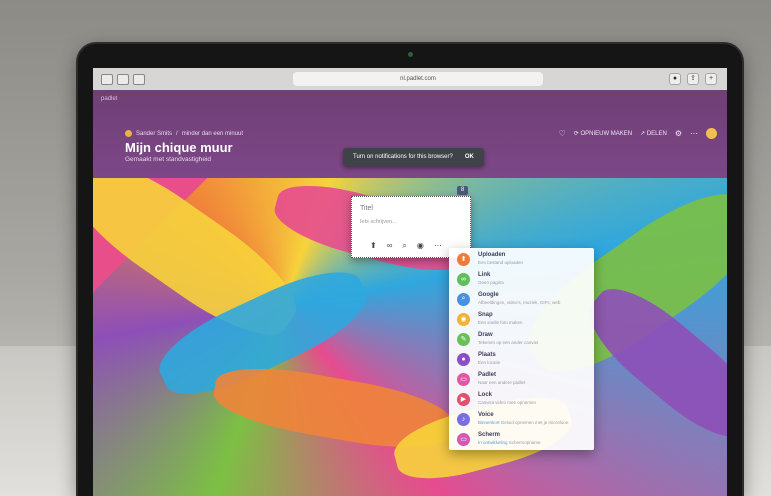  Describe the element at coordinates (491, 282) in the screenshot. I see `menu-item-description: Geen pagina` at that location.